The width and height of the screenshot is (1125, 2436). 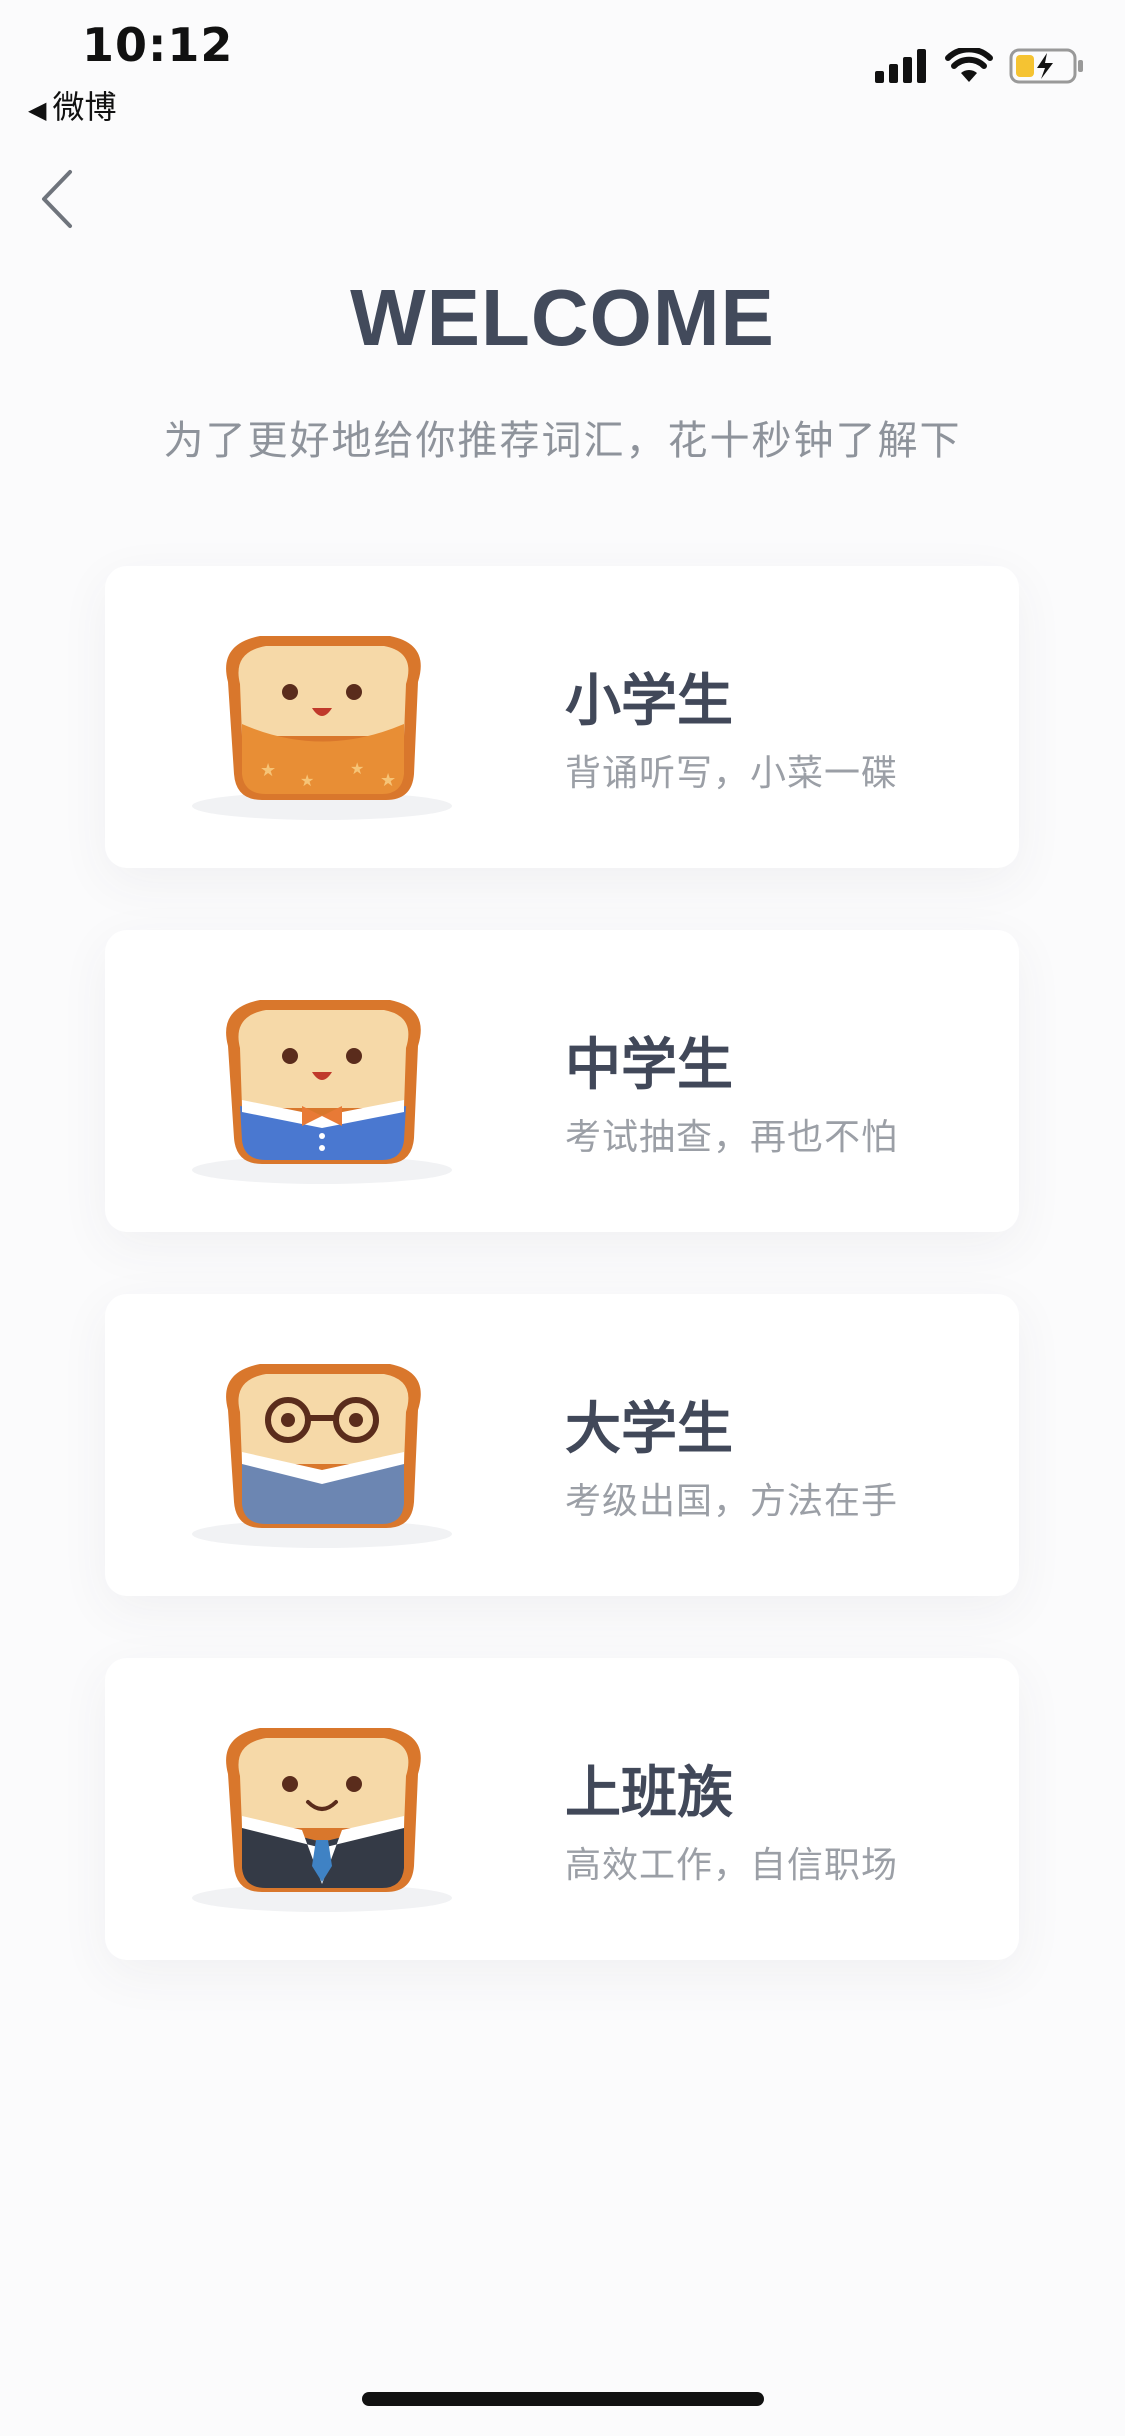 I want to click on option-card-primary-school: ★ ★ ★ ★ 小学生 背诵听写，小菜一碟, so click(x=562, y=717).